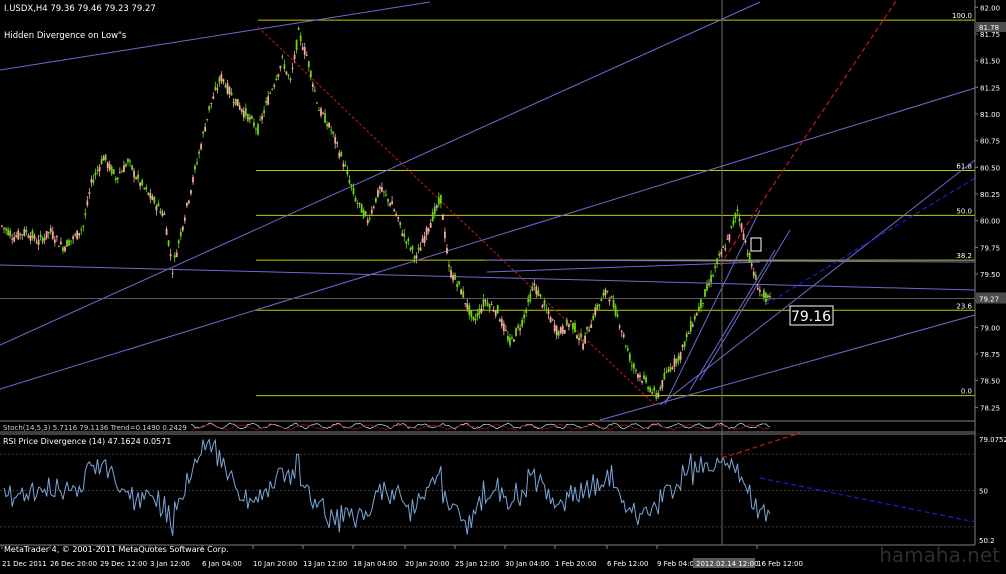 This screenshot has width=1006, height=574. I want to click on price-tick-label: 80.75, so click(990, 142).